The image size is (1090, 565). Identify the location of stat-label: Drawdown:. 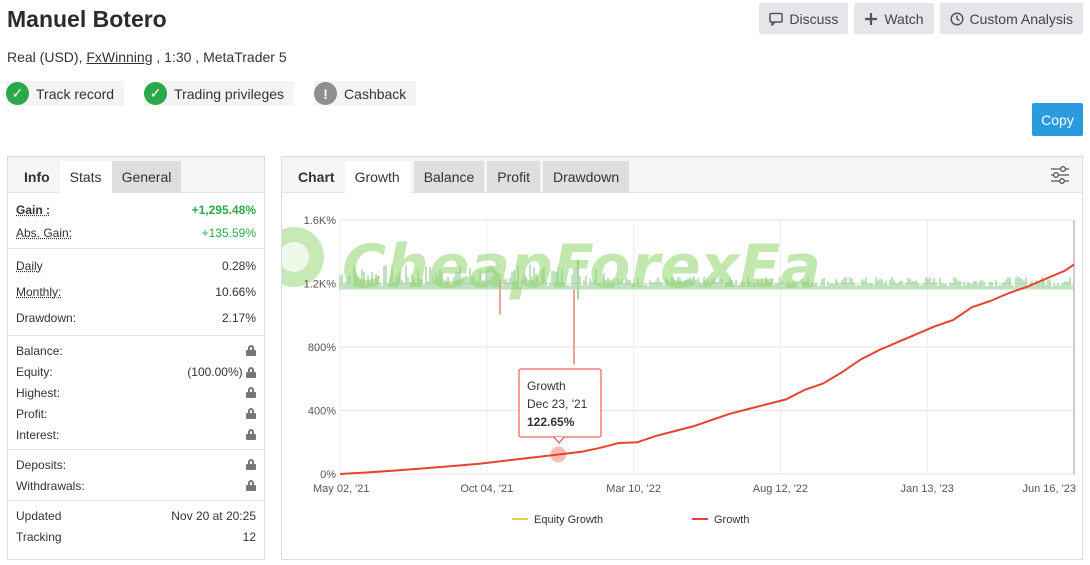
(46, 318).